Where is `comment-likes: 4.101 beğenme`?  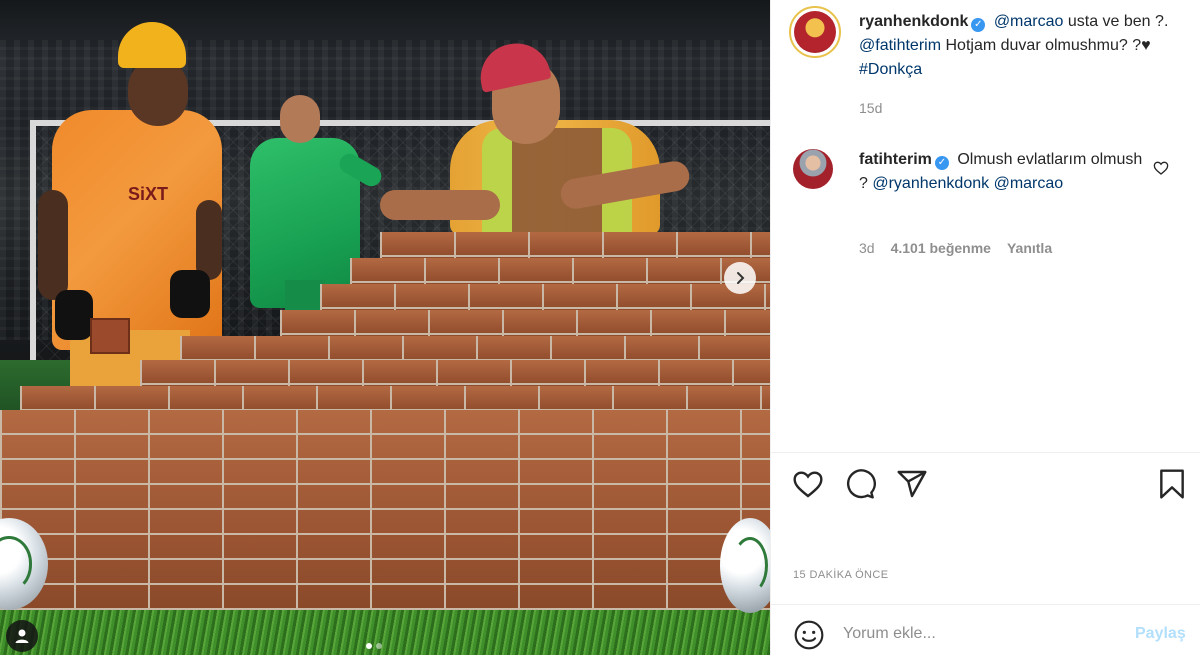
comment-likes: 4.101 beğenme is located at coordinates (941, 248).